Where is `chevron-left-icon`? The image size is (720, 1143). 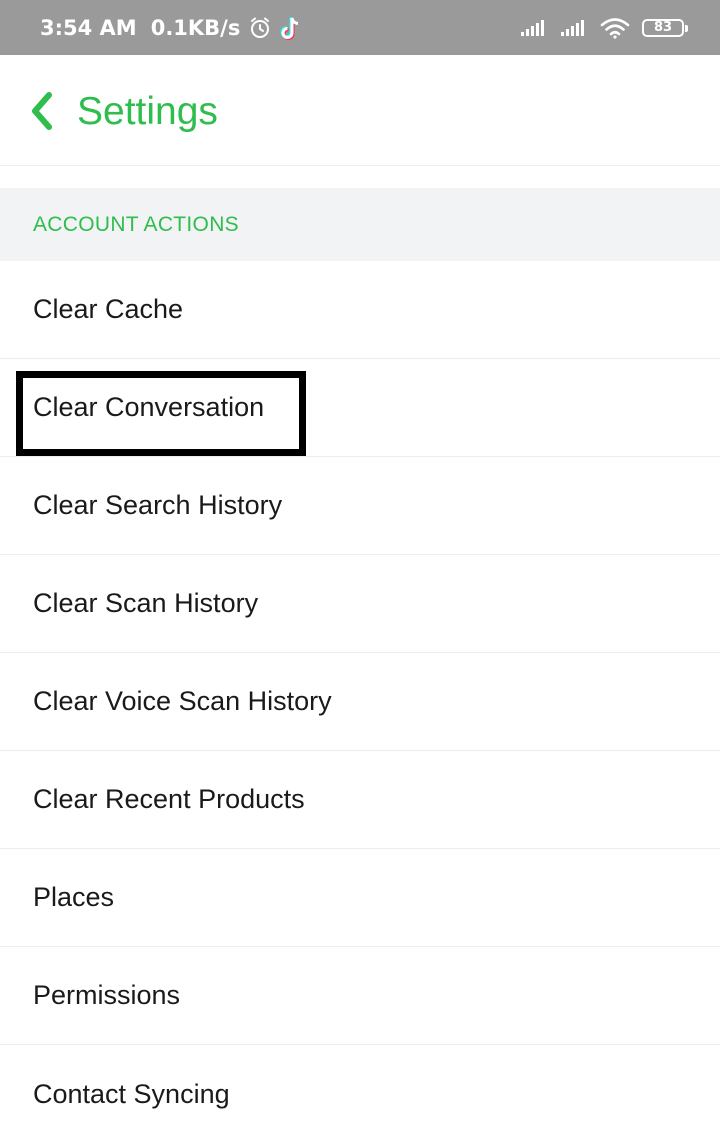
chevron-left-icon is located at coordinates (42, 111).